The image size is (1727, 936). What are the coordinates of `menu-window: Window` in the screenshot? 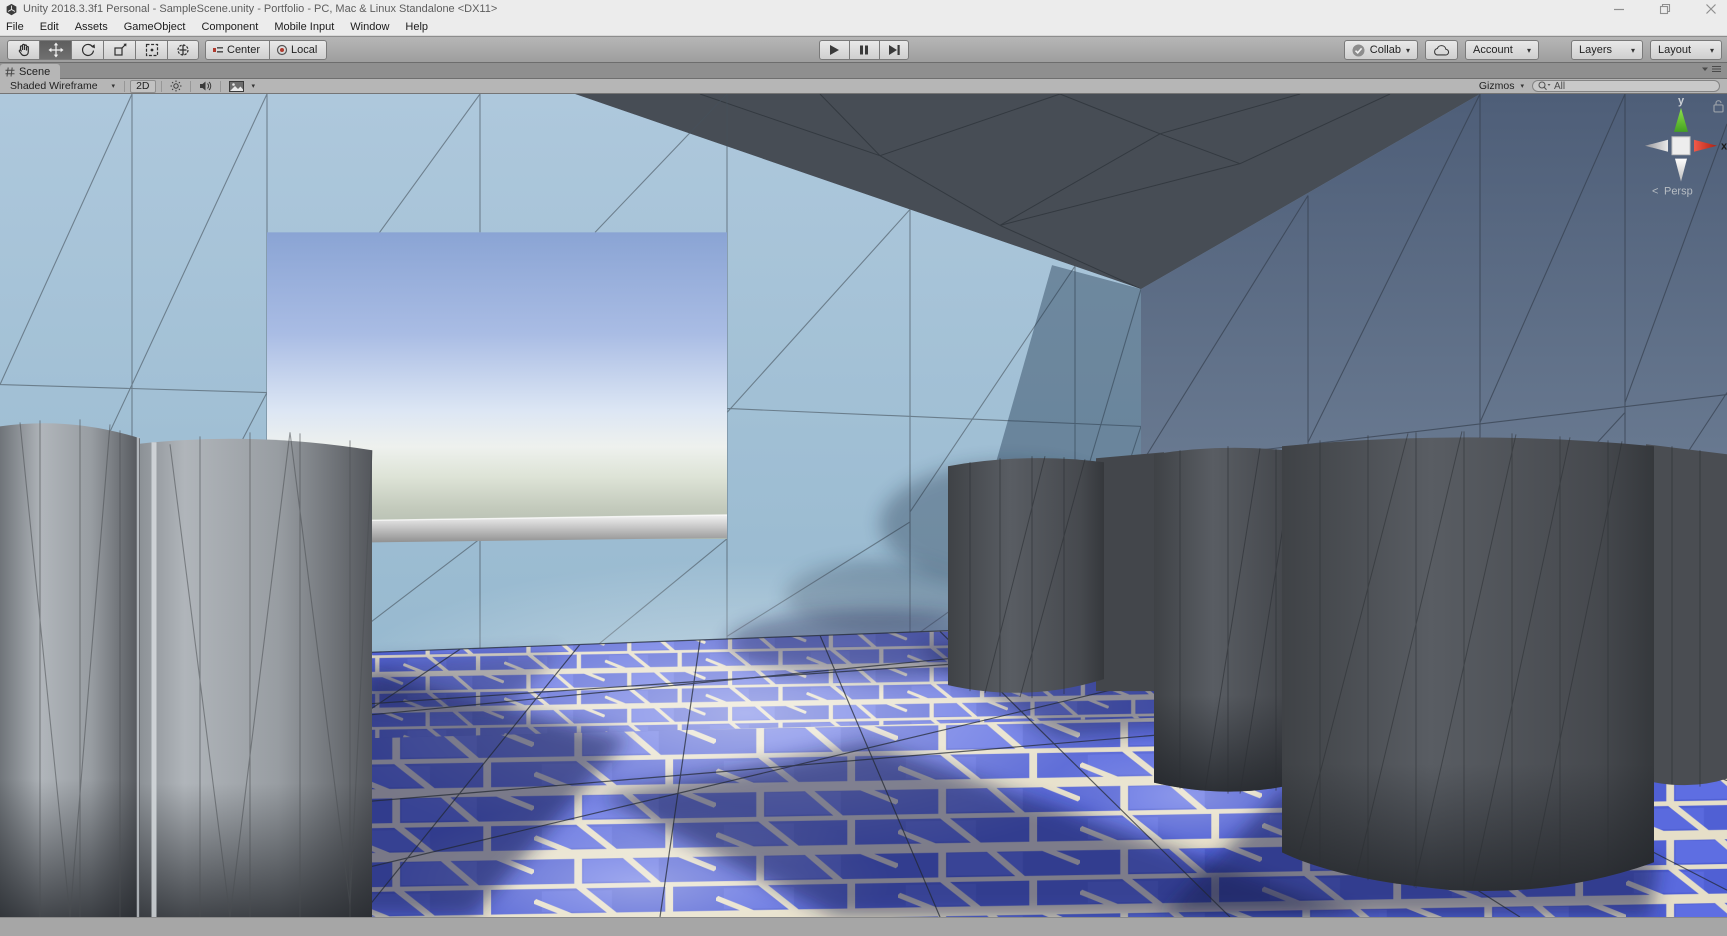 It's located at (369, 27).